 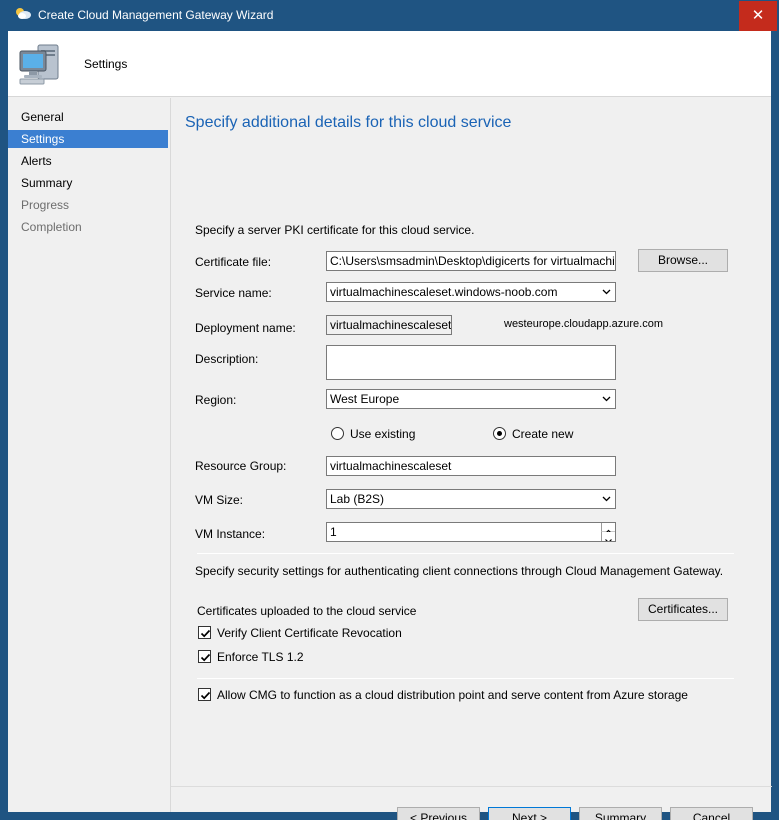 I want to click on vm-instance-stepper: 1, so click(x=471, y=532).